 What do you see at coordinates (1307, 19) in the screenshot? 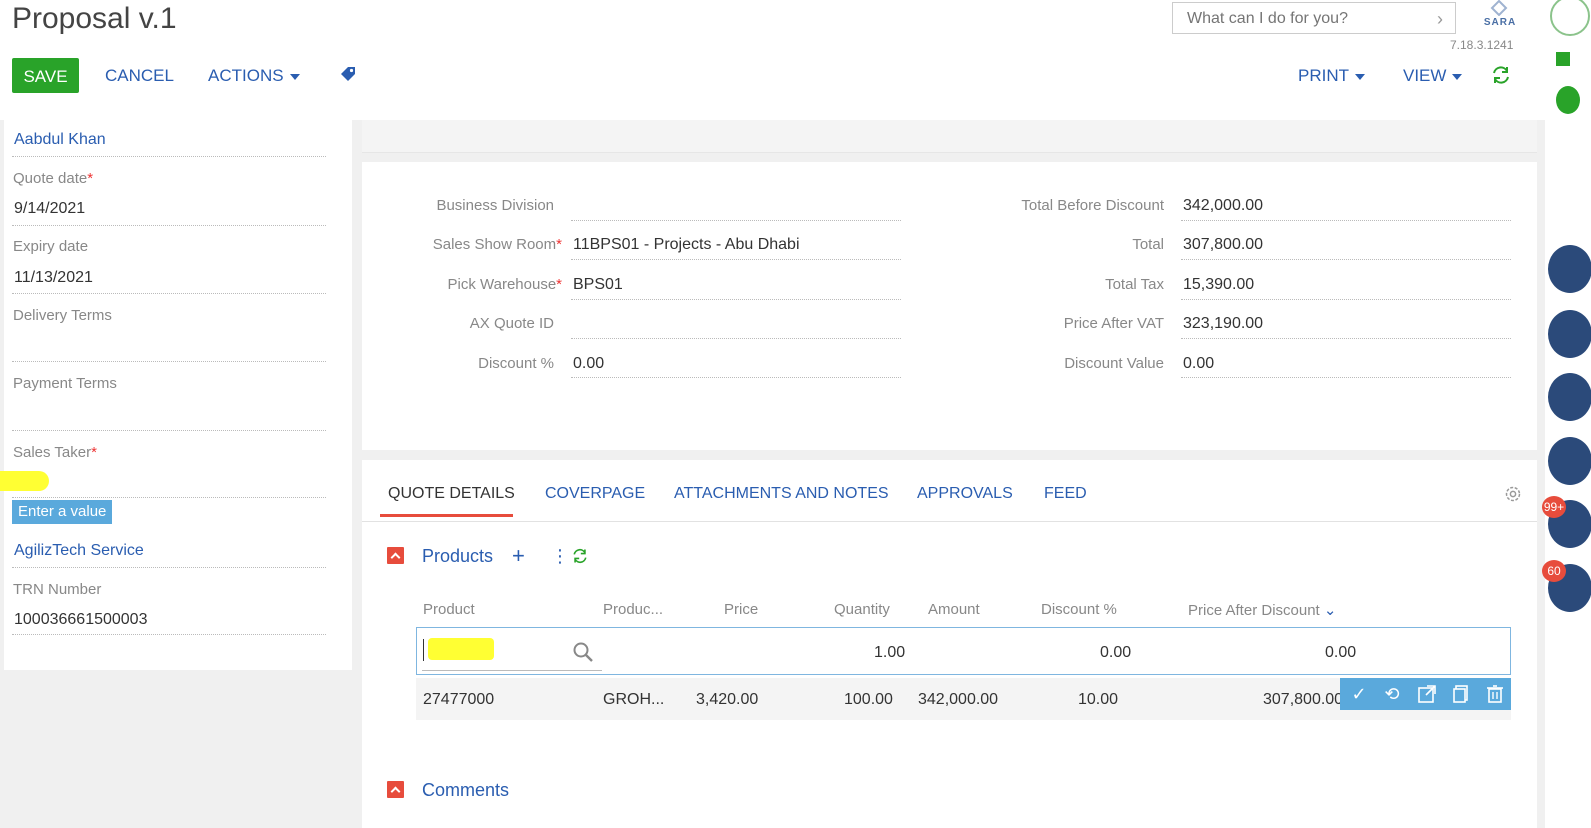
I see `command-search-input` at bounding box center [1307, 19].